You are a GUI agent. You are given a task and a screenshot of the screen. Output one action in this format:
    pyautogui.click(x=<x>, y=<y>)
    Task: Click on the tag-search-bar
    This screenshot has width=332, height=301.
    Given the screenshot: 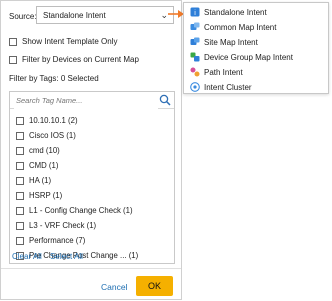 What is the action you would take?
    pyautogui.click(x=92, y=100)
    